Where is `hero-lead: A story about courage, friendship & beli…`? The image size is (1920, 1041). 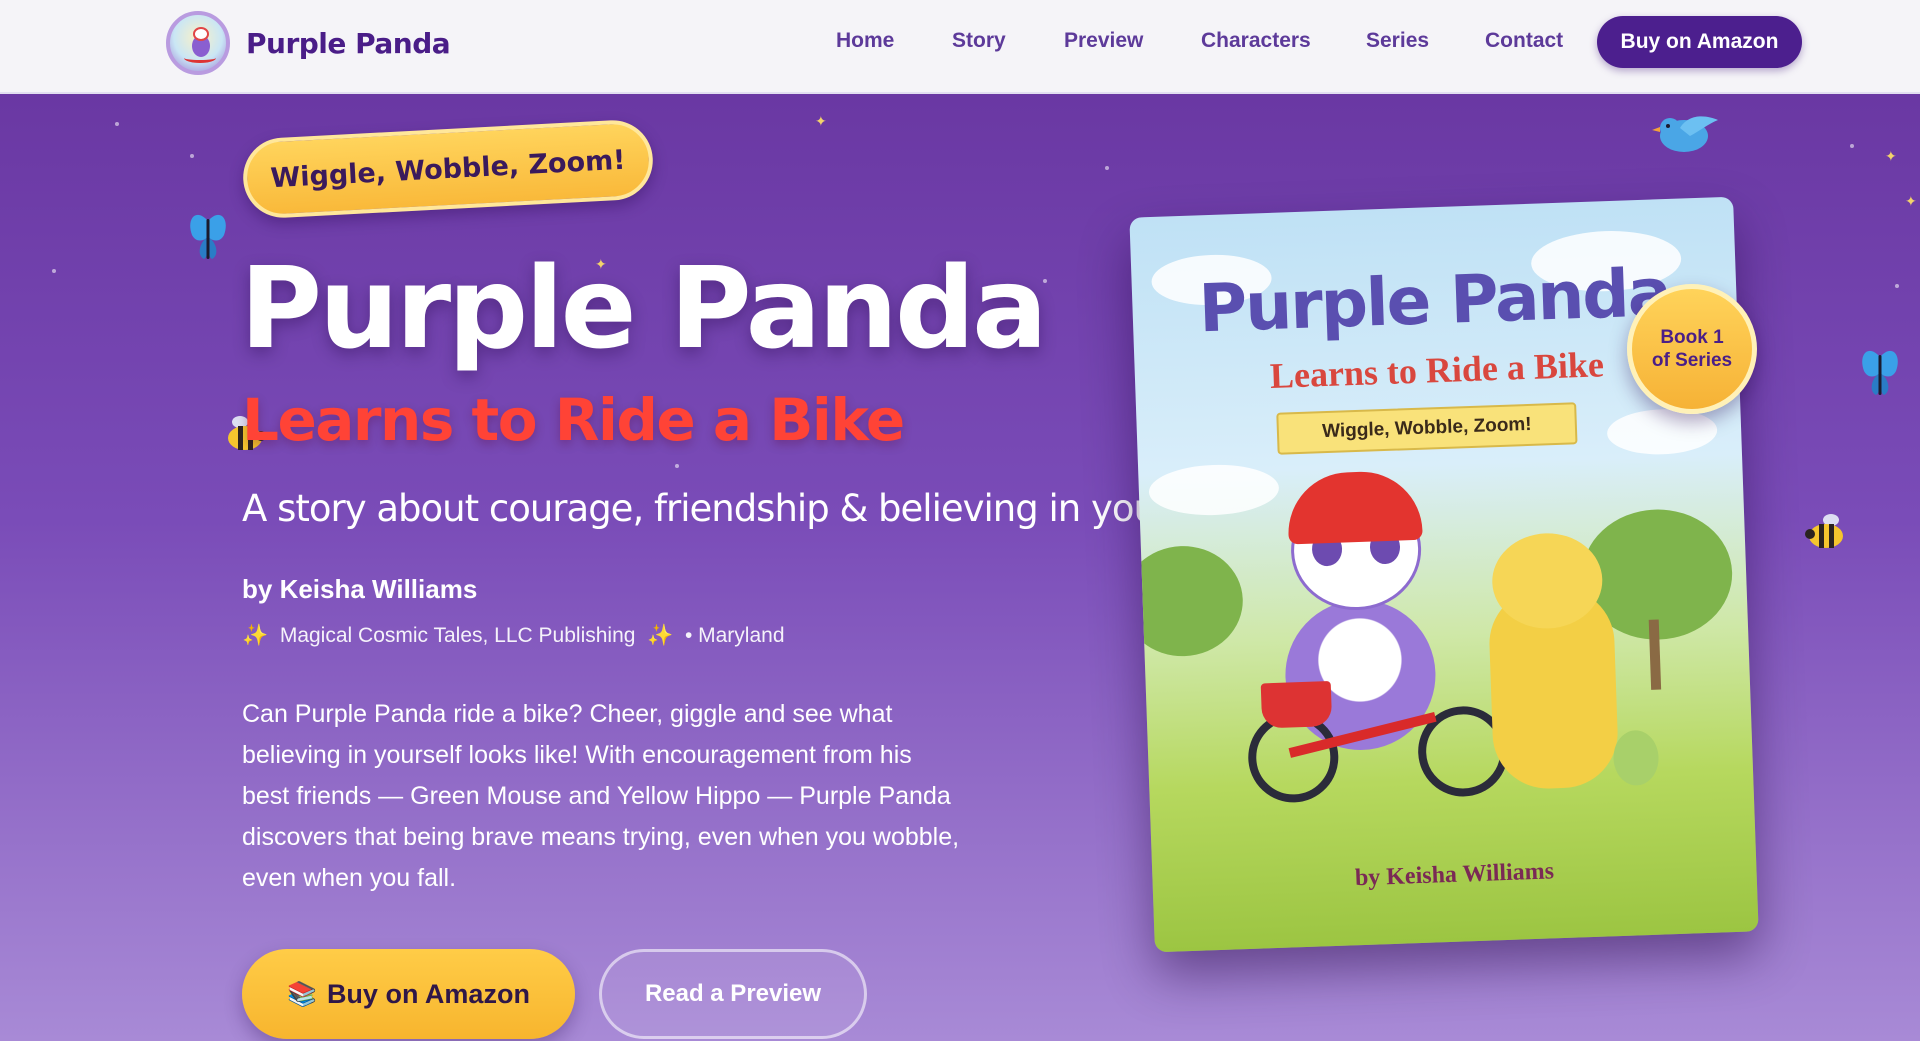
hero-lead: A story about courage, friendship & beli… is located at coordinates (737, 508).